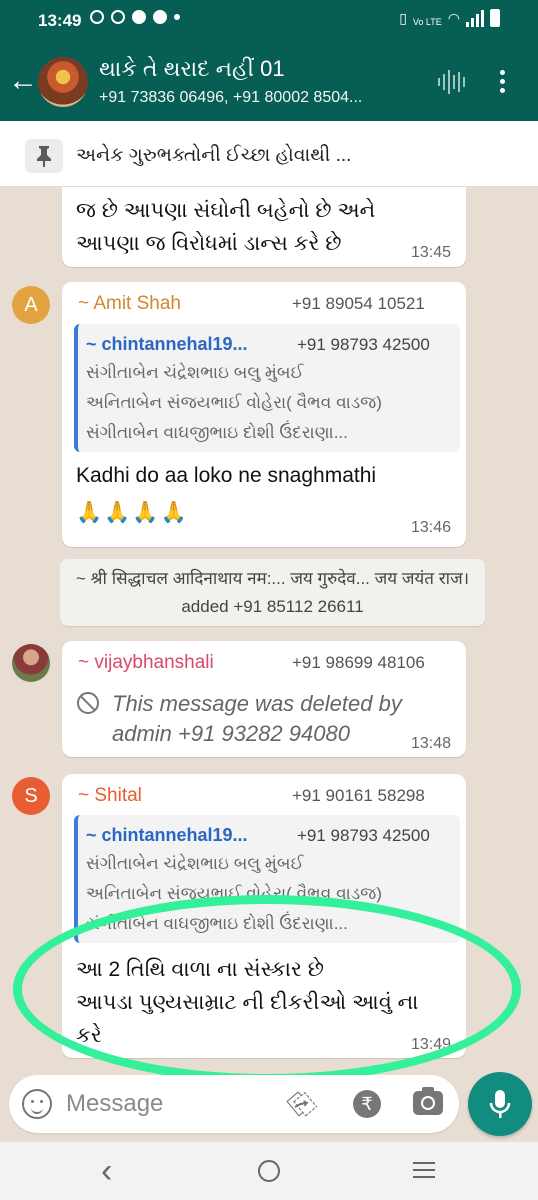 Image resolution: width=538 pixels, height=1200 pixels. What do you see at coordinates (106, 1171) in the screenshot?
I see `nav-back-icon: ‹` at bounding box center [106, 1171].